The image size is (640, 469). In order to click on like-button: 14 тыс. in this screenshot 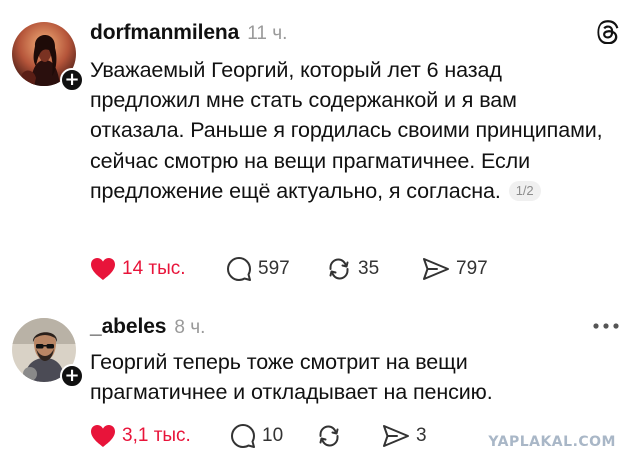, I will do `click(158, 269)`.